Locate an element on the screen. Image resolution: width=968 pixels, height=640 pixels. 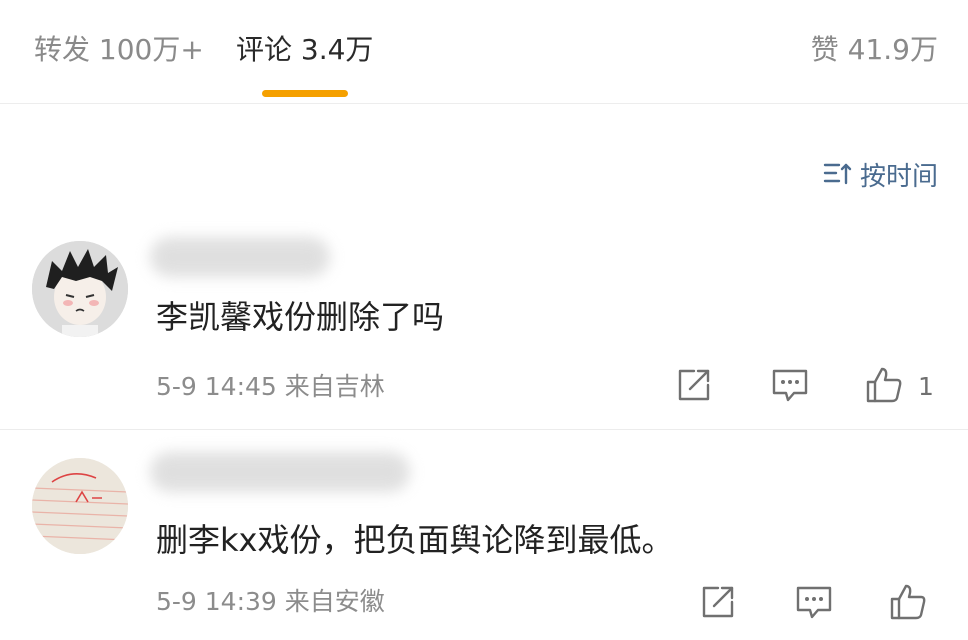
tab-reposts: 转发 100万+ is located at coordinates (119, 50).